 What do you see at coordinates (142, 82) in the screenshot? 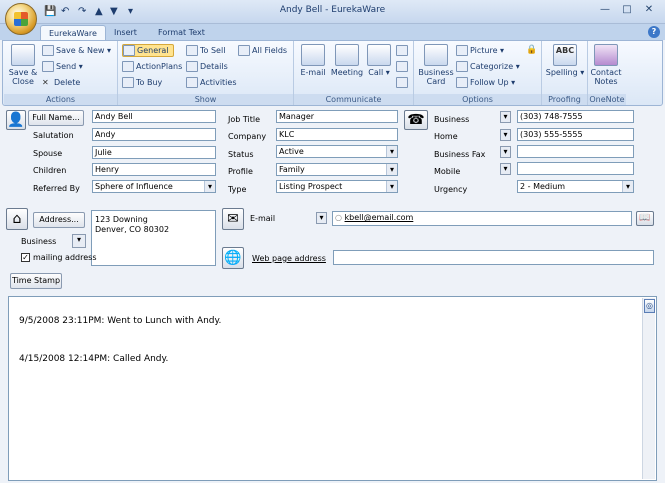
I see `to-buy-button: To Buy` at bounding box center [142, 82].